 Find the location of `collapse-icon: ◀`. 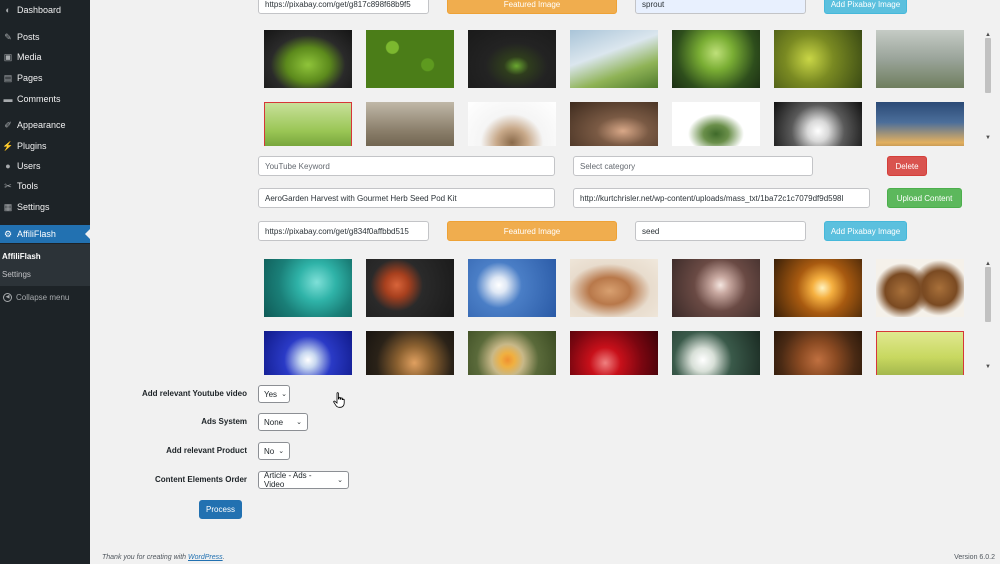

collapse-icon: ◀ is located at coordinates (7, 297).